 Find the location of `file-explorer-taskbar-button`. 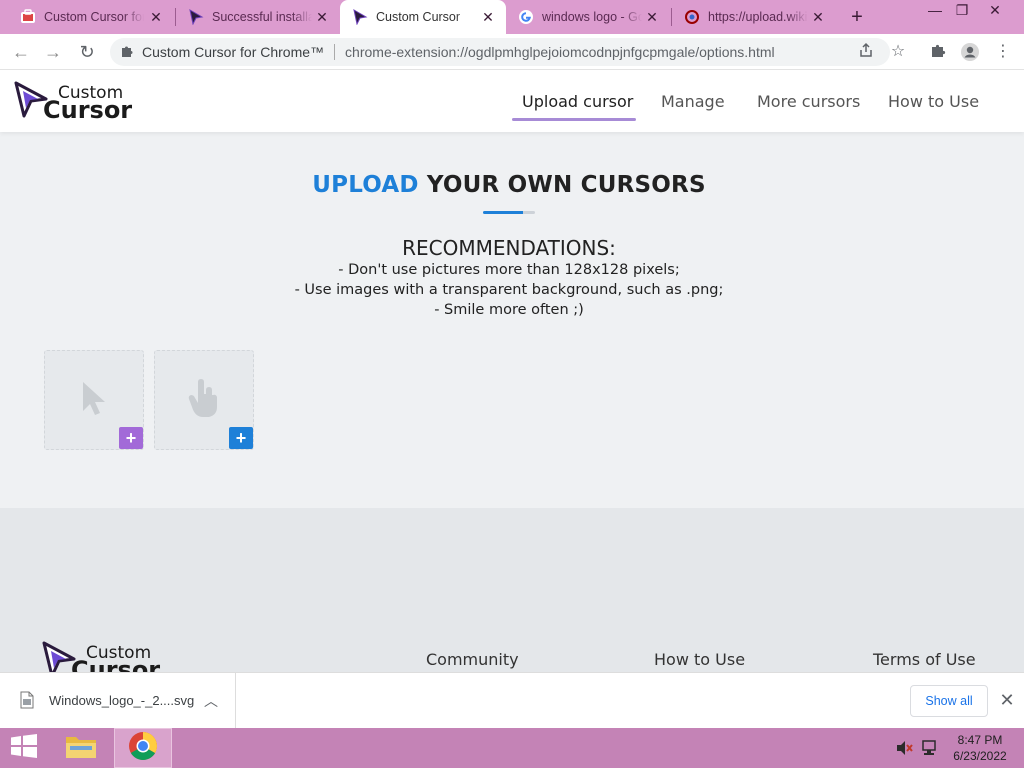

file-explorer-taskbar-button is located at coordinates (81, 748).